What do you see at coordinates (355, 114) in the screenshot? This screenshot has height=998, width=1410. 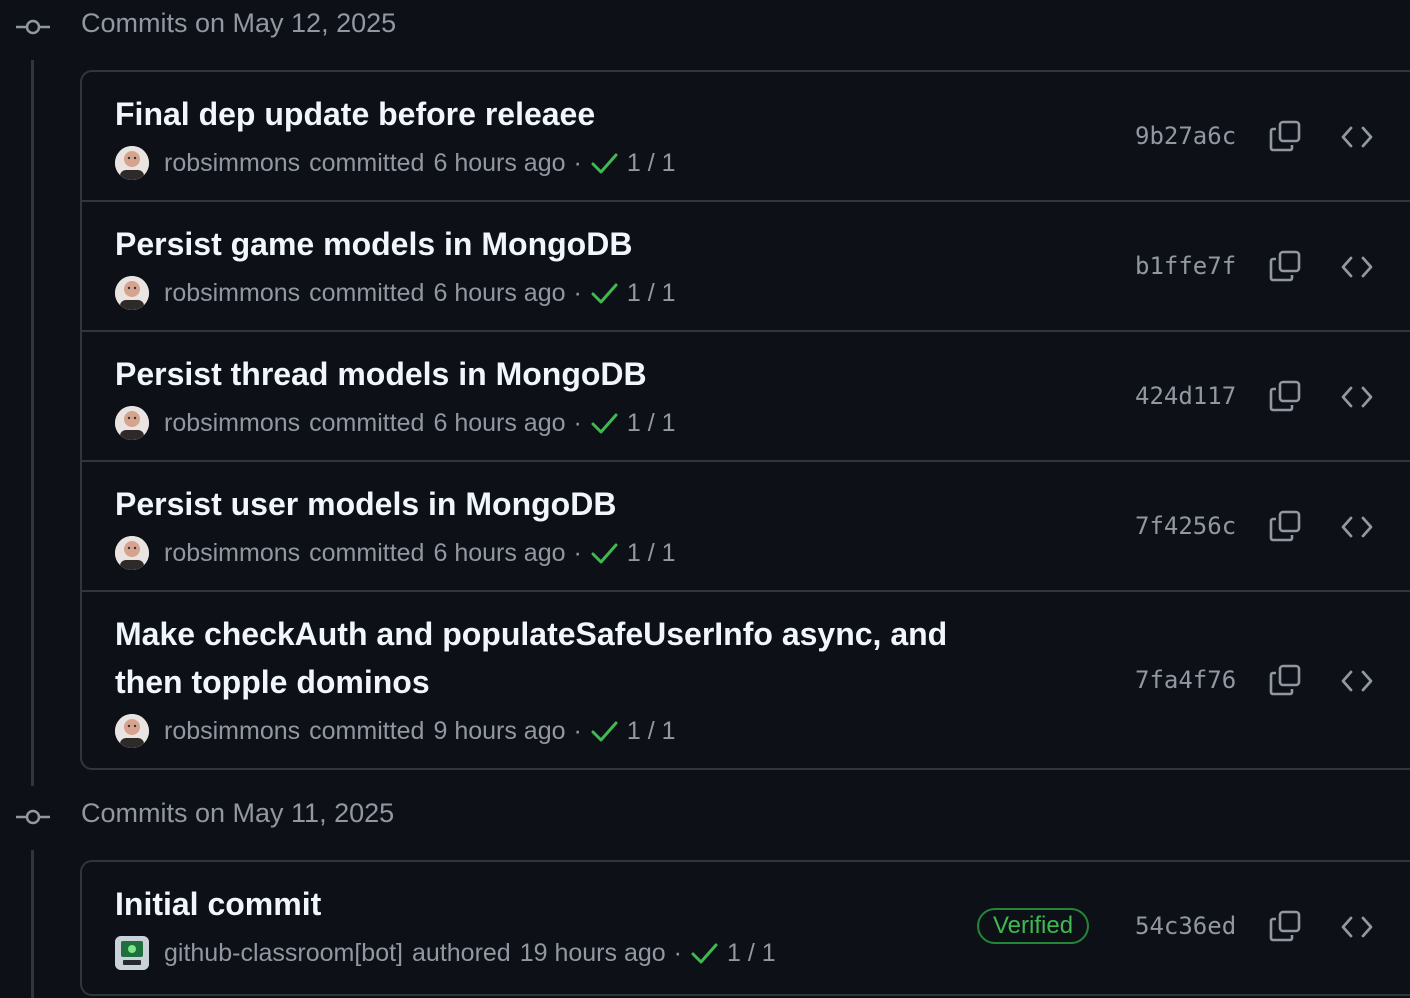 I see `commit-title-link: Final dep update before releaee` at bounding box center [355, 114].